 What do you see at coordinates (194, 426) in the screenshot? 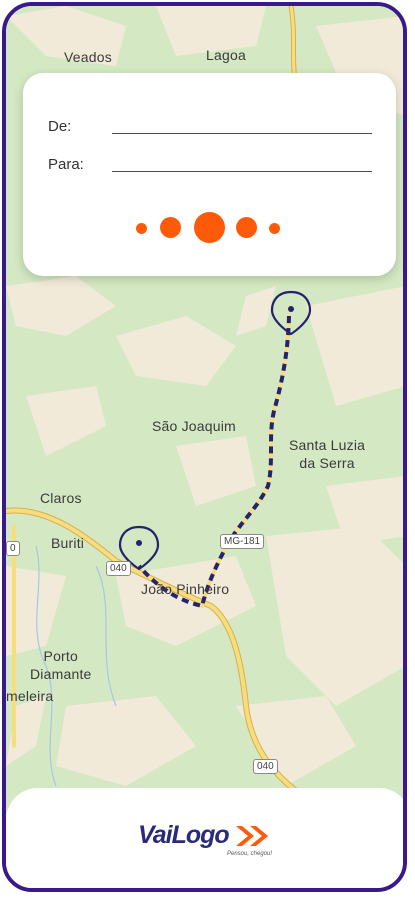
I see `place-sao-joaquim: São Joaquim` at bounding box center [194, 426].